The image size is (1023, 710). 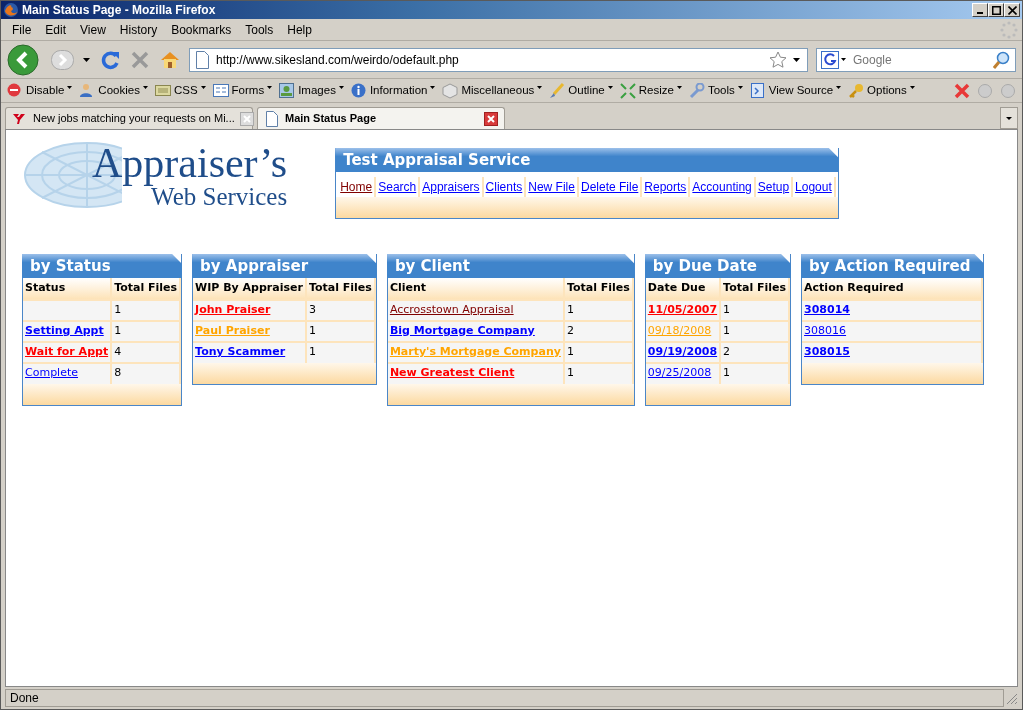 I want to click on toolbar-menu: Tools, so click(x=715, y=90).